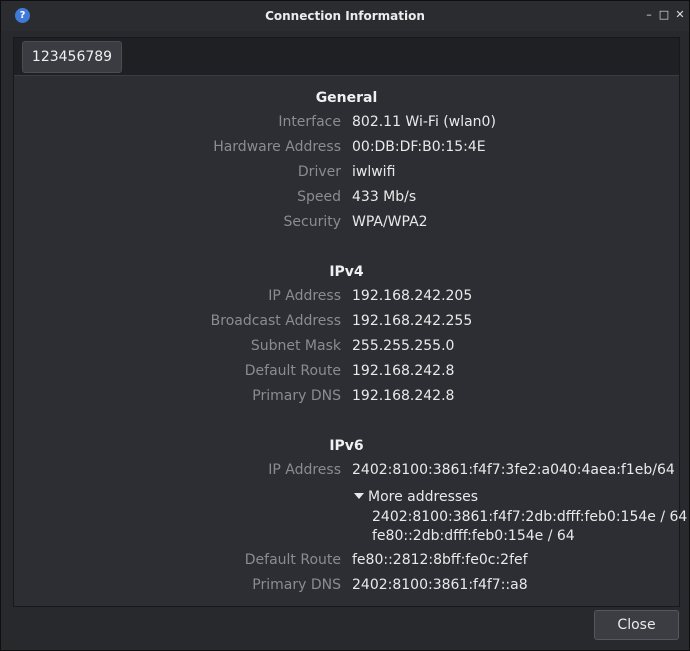  I want to click on row-hardware-address: Hardware Address 00:DB:DF:B0:15:4E, so click(346, 149).